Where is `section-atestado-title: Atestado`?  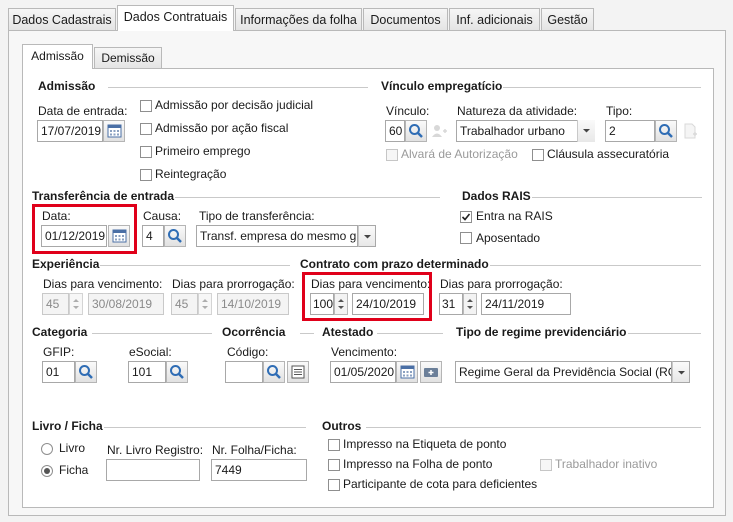 section-atestado-title: Atestado is located at coordinates (348, 332).